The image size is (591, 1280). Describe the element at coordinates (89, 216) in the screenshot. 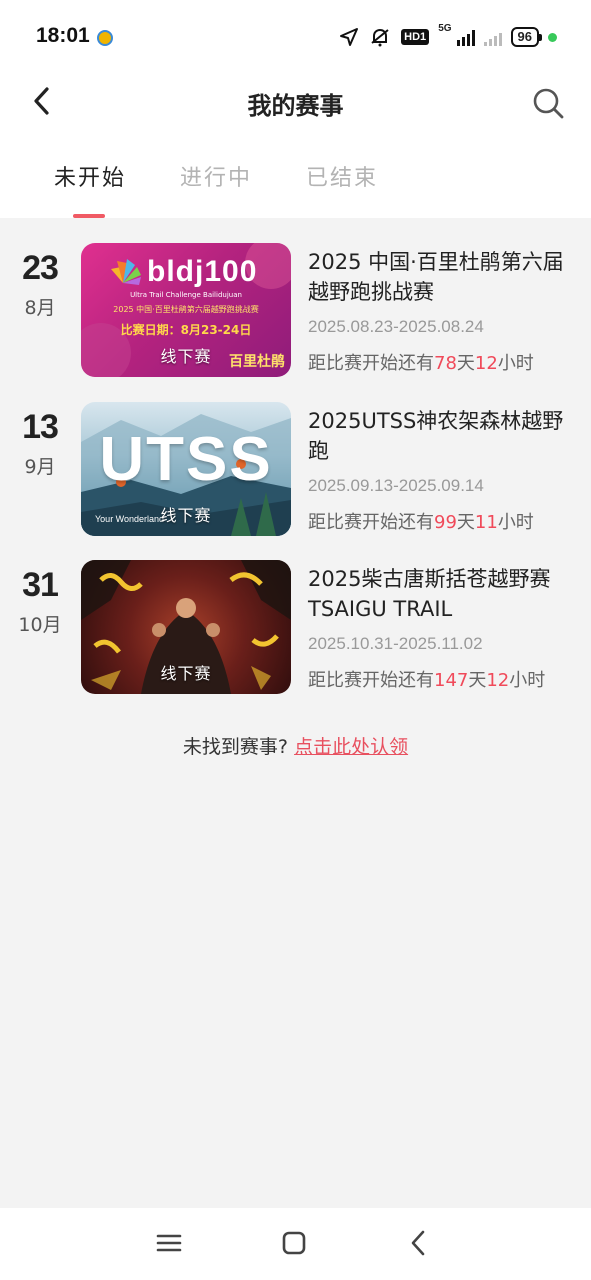

I see `active-tab-indicator` at that location.